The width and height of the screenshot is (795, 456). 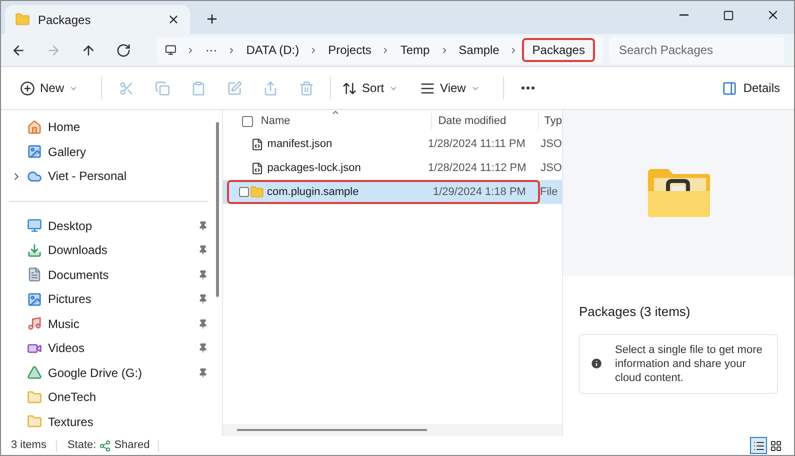 What do you see at coordinates (49, 88) in the screenshot?
I see `toolbar-button: New` at bounding box center [49, 88].